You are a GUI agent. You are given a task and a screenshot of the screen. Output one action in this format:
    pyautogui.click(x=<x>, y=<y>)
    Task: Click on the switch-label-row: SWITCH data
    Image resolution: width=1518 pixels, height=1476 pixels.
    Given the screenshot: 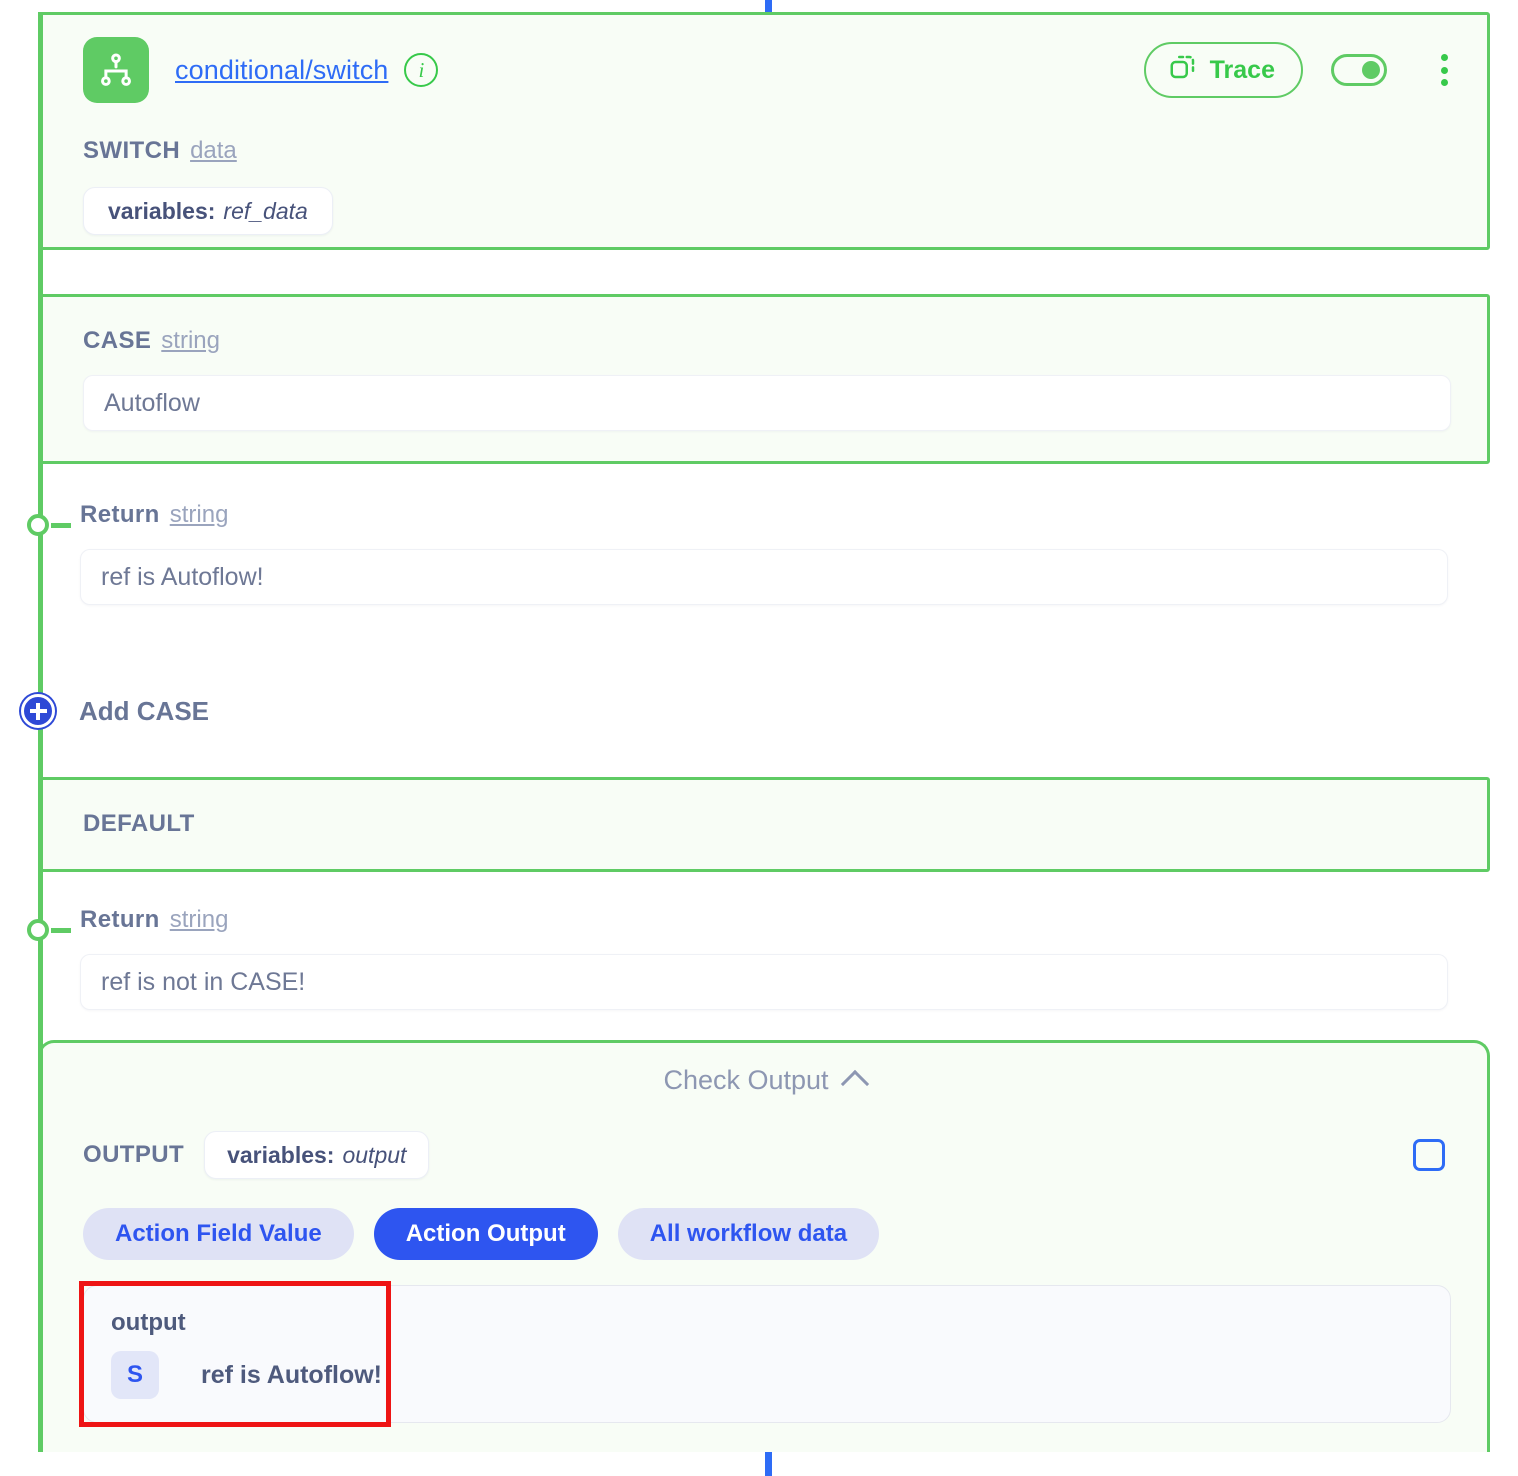 What is the action you would take?
    pyautogui.click(x=160, y=151)
    